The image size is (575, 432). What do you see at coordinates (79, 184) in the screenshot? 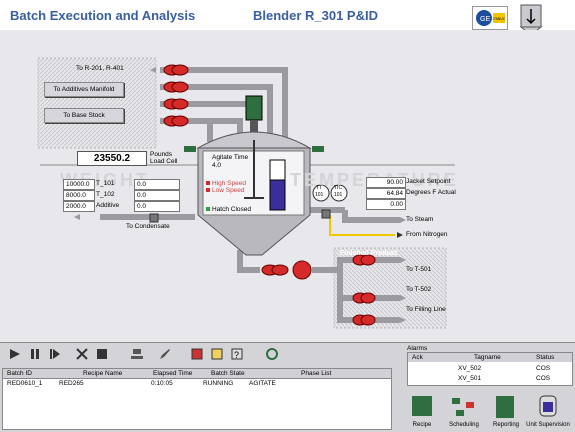
I see `tank-target: 10000.0` at bounding box center [79, 184].